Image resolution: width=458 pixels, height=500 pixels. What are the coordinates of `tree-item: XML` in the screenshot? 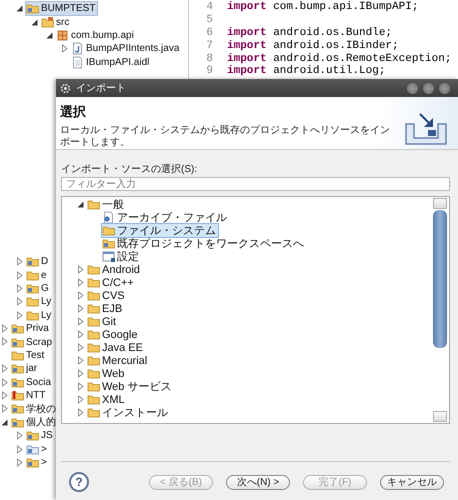 It's located at (107, 399).